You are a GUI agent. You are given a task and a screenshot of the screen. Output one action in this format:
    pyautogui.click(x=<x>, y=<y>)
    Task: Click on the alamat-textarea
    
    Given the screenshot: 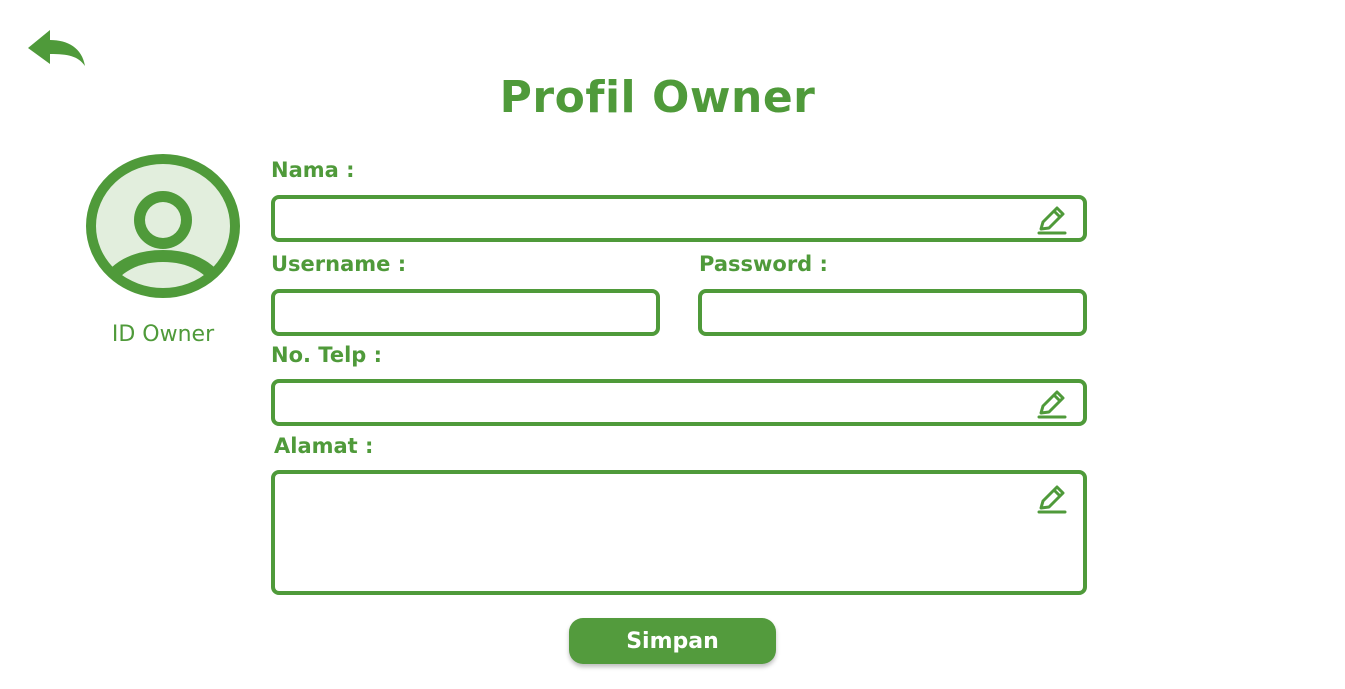 What is the action you would take?
    pyautogui.click(x=679, y=532)
    